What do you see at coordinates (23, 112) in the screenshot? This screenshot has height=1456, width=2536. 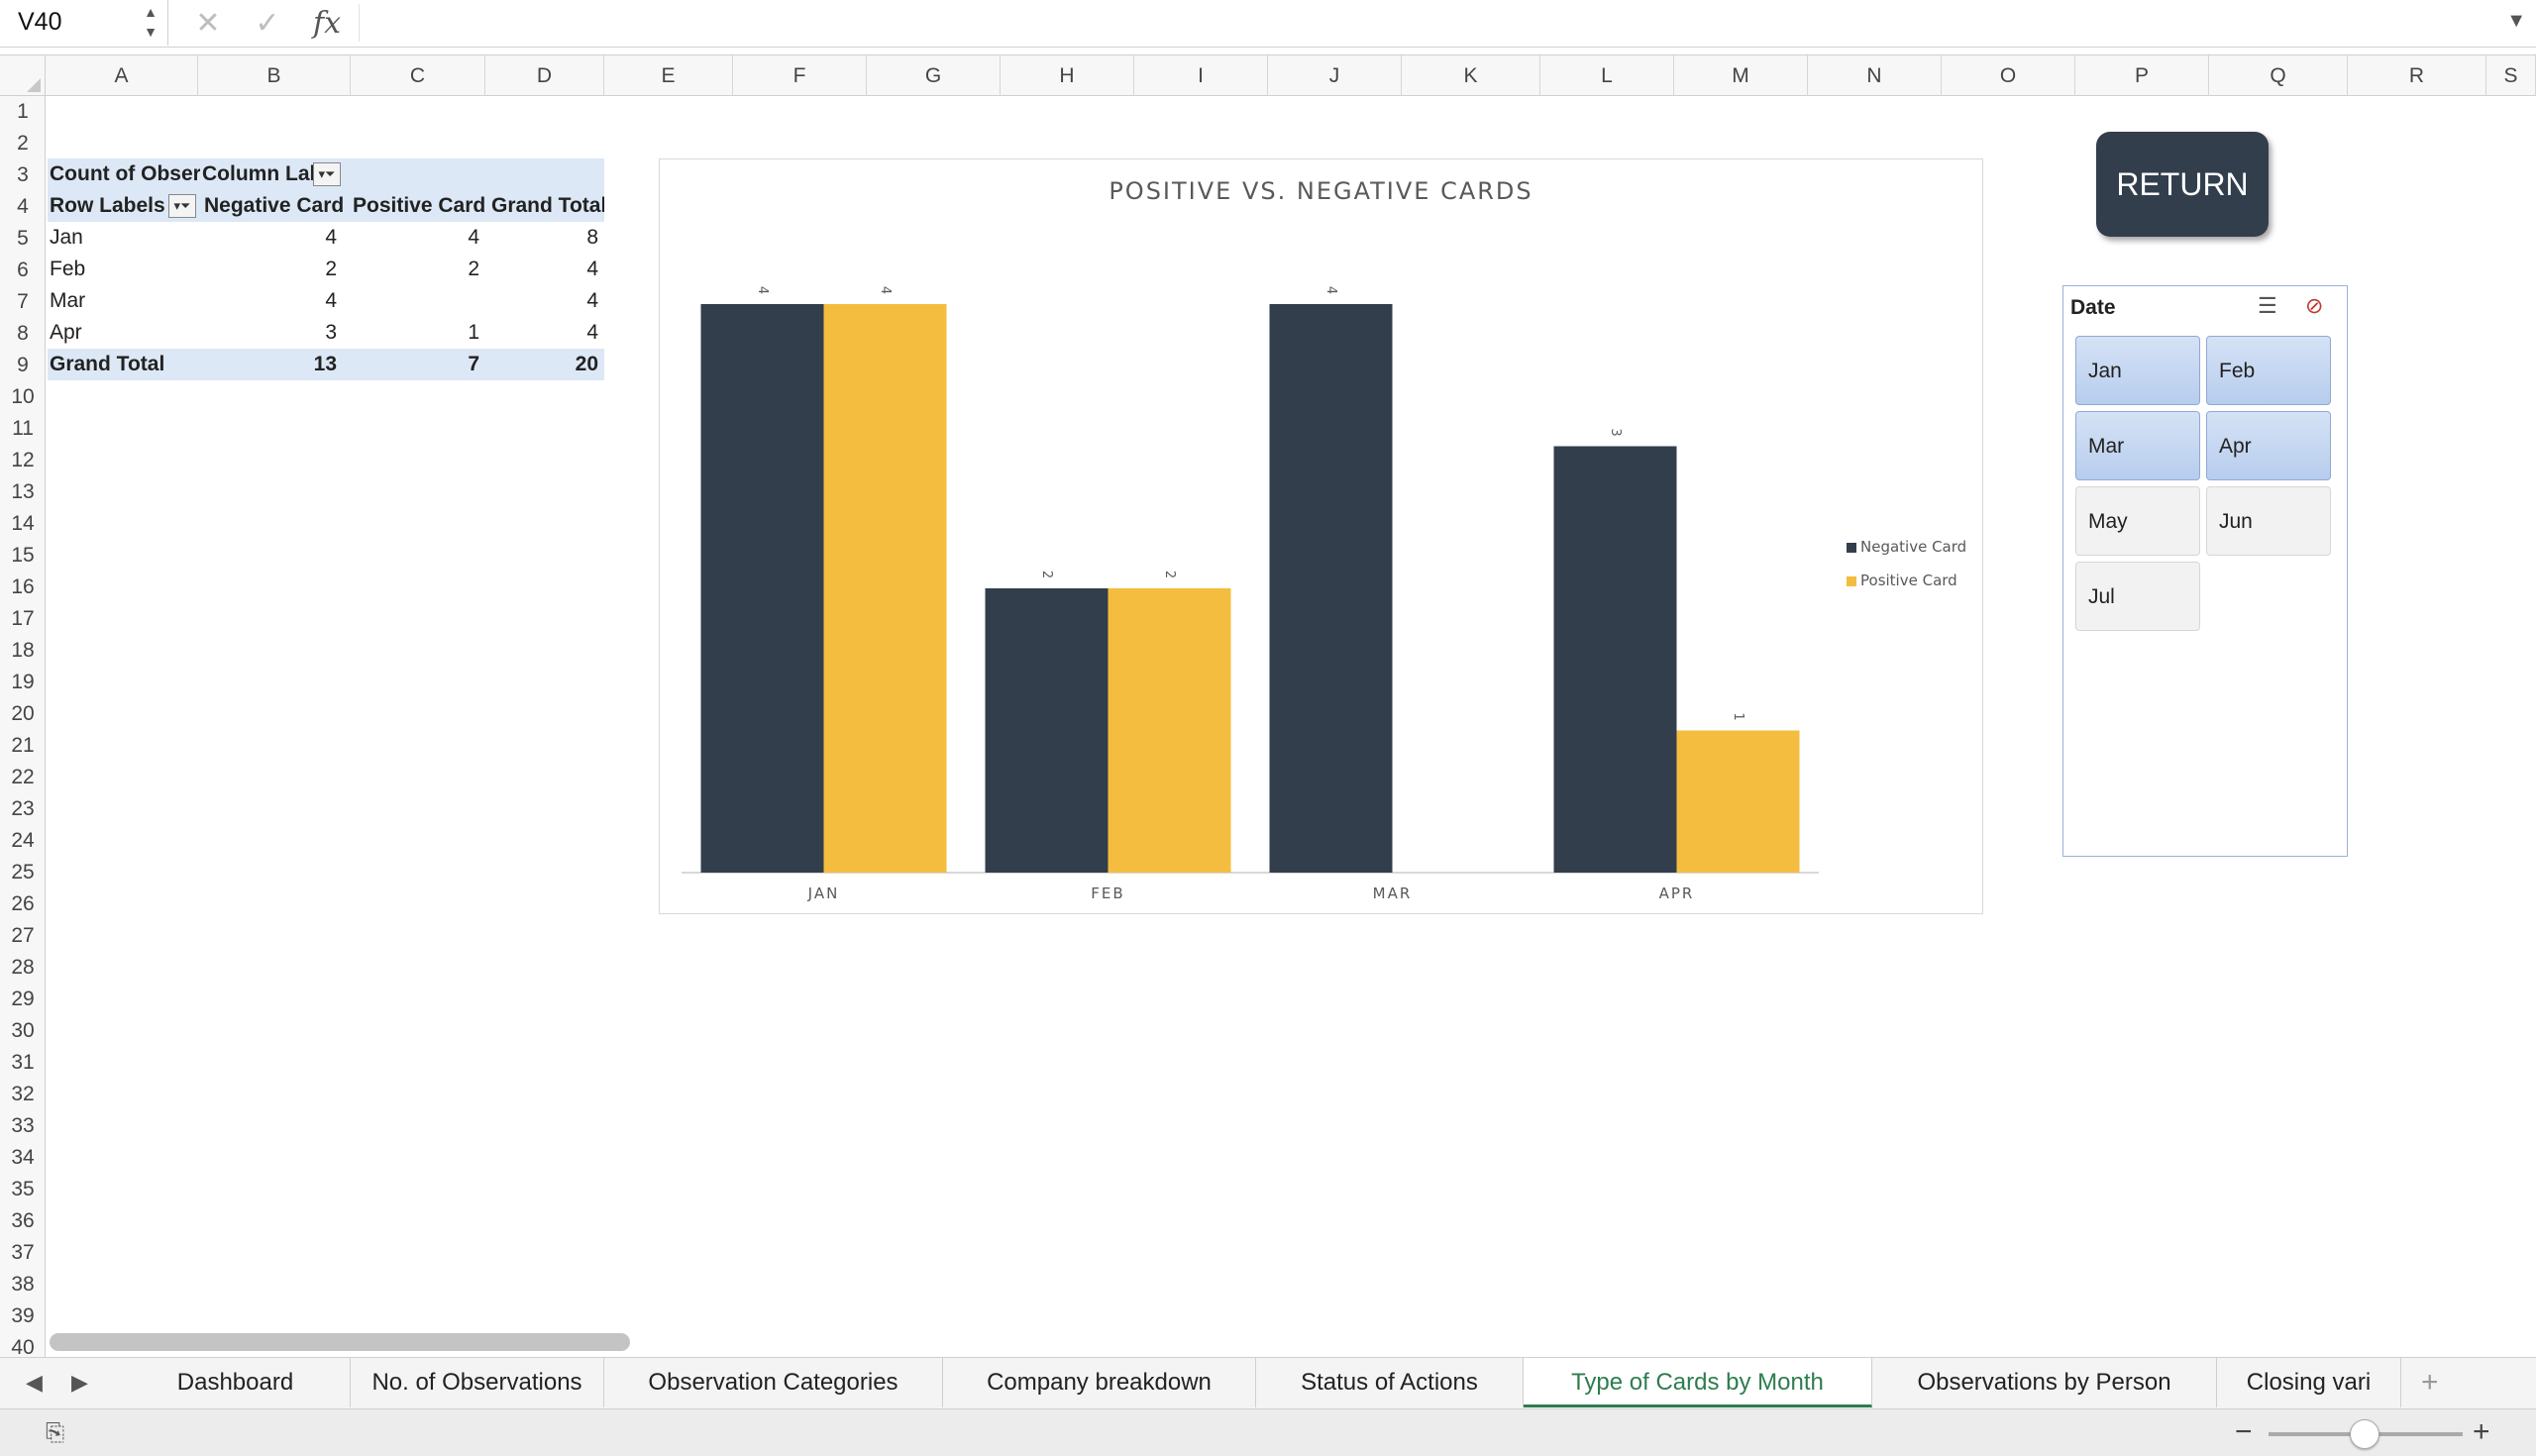 I see `row-header: 1` at bounding box center [23, 112].